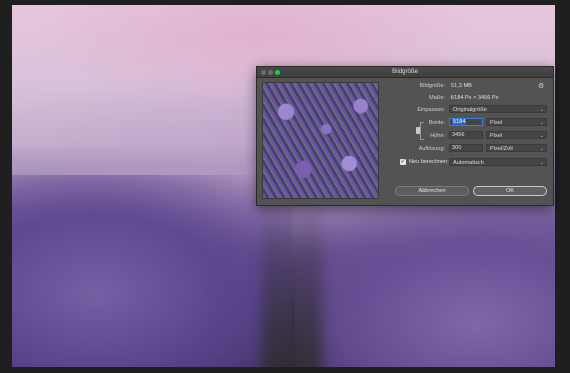 The height and width of the screenshot is (373, 570). What do you see at coordinates (432, 86) in the screenshot?
I see `image-size-label: Bildgröße:` at bounding box center [432, 86].